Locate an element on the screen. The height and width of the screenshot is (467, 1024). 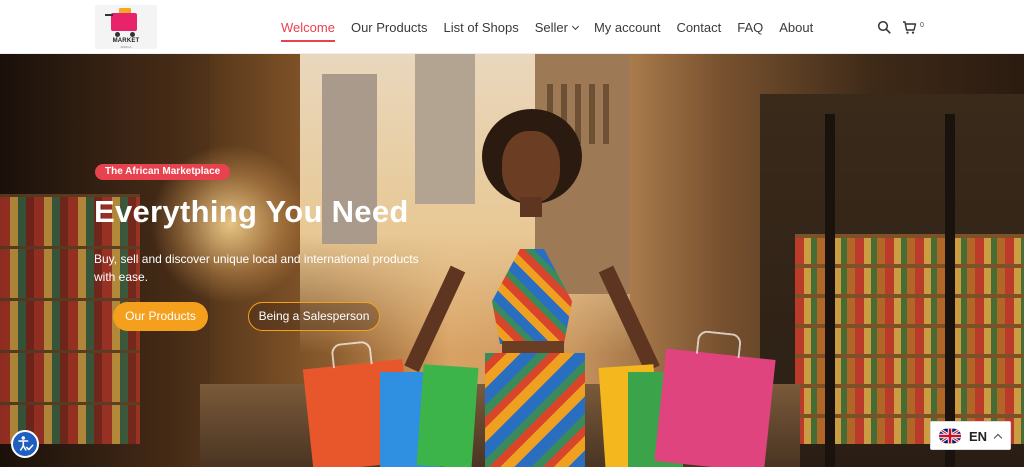
chevron-down-icon is located at coordinates (575, 26).